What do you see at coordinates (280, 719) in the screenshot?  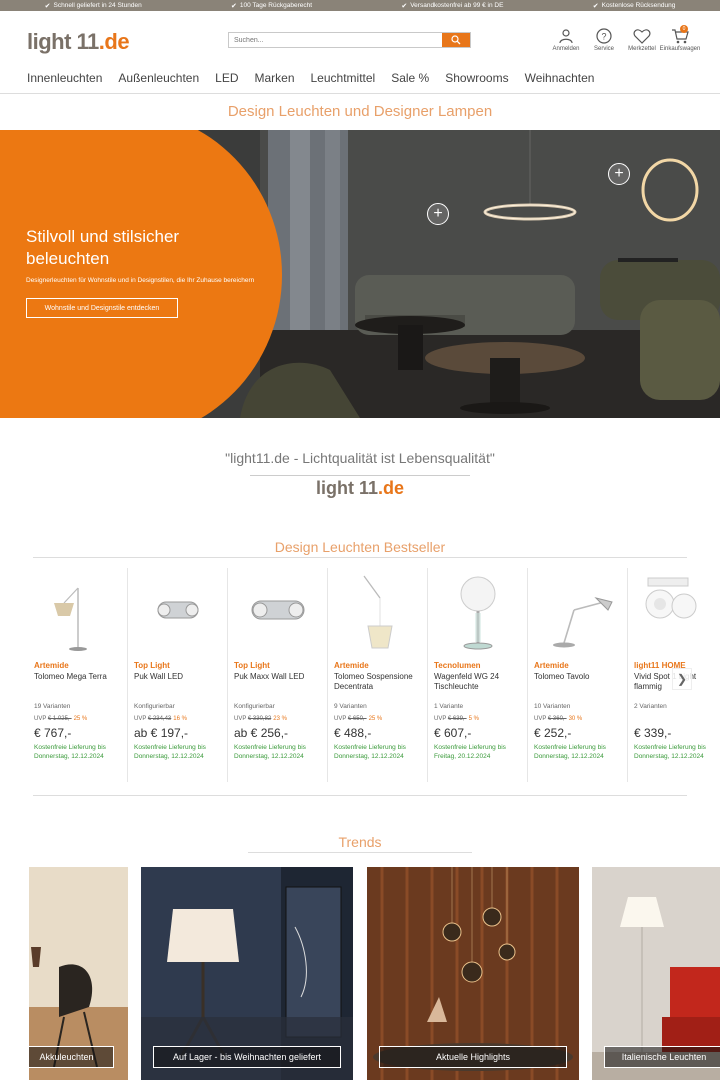 I see `discount: 23 %` at bounding box center [280, 719].